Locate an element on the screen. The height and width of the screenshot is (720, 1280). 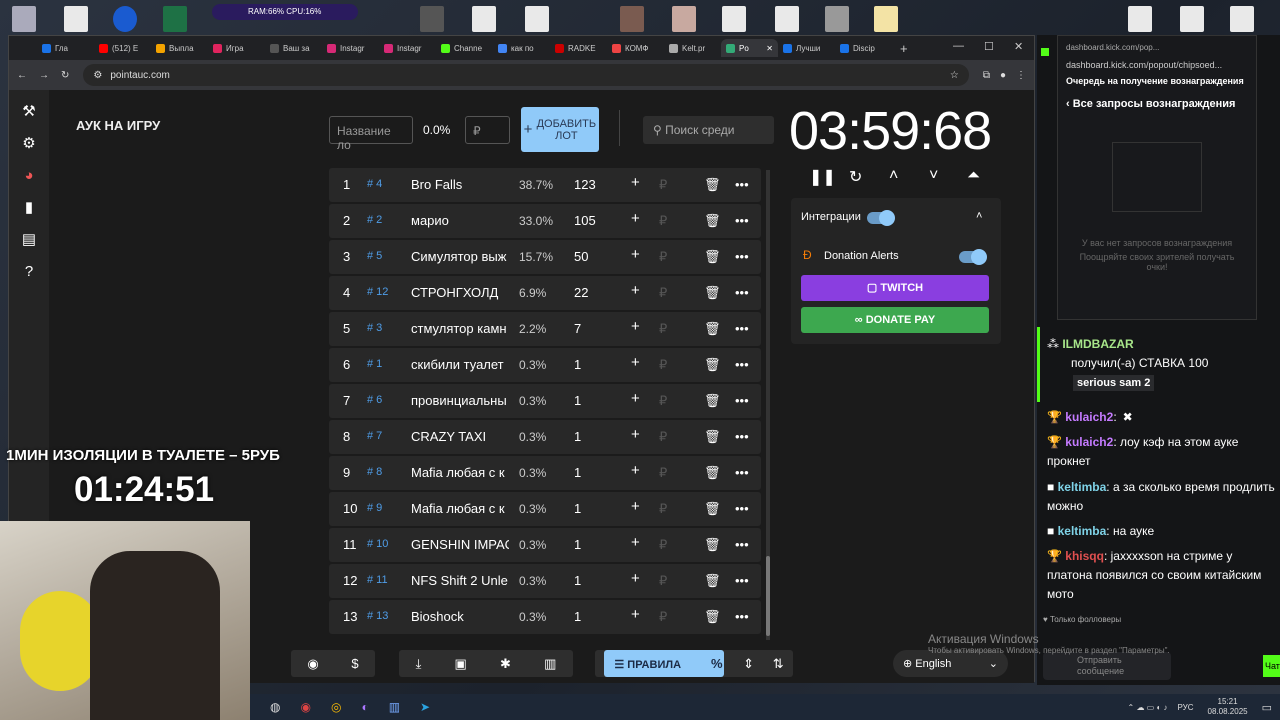
settings-gear-icon: ⚙ is located at coordinates (29, 144).